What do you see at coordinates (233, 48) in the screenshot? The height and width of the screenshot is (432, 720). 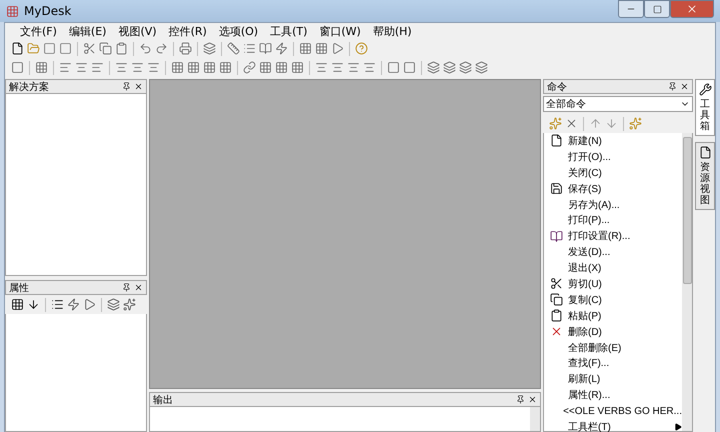 I see `ruler-icon` at bounding box center [233, 48].